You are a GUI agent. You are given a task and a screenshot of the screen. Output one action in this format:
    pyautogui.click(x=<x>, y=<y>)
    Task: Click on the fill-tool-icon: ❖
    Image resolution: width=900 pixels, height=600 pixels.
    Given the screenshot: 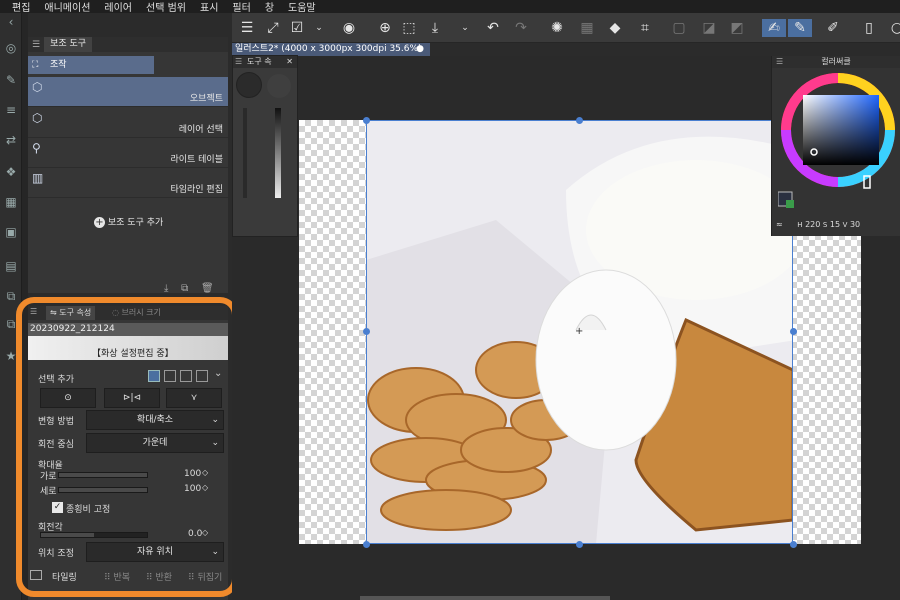 What is the action you would take?
    pyautogui.click(x=11, y=172)
    